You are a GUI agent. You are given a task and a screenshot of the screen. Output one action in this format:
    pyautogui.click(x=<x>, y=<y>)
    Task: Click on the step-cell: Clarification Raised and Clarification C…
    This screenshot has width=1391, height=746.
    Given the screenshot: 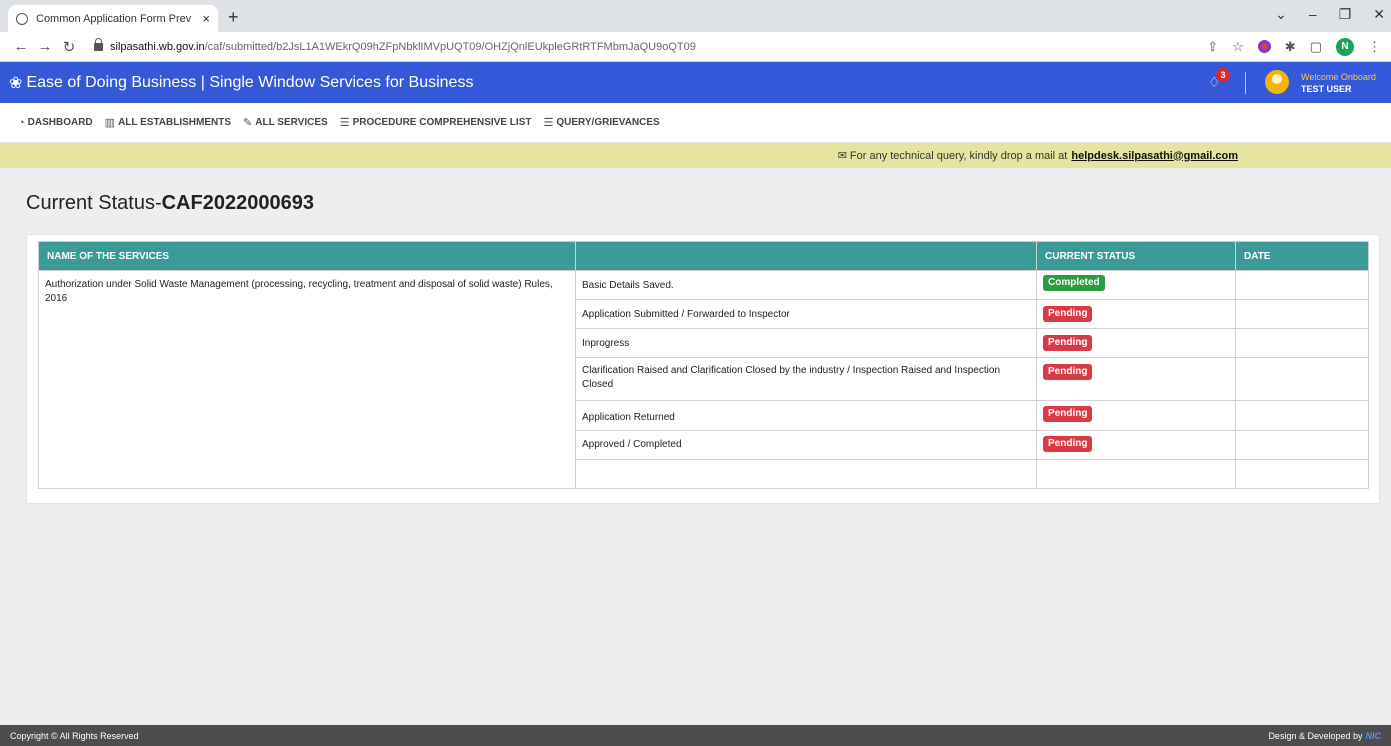 What is the action you would take?
    pyautogui.click(x=806, y=379)
    